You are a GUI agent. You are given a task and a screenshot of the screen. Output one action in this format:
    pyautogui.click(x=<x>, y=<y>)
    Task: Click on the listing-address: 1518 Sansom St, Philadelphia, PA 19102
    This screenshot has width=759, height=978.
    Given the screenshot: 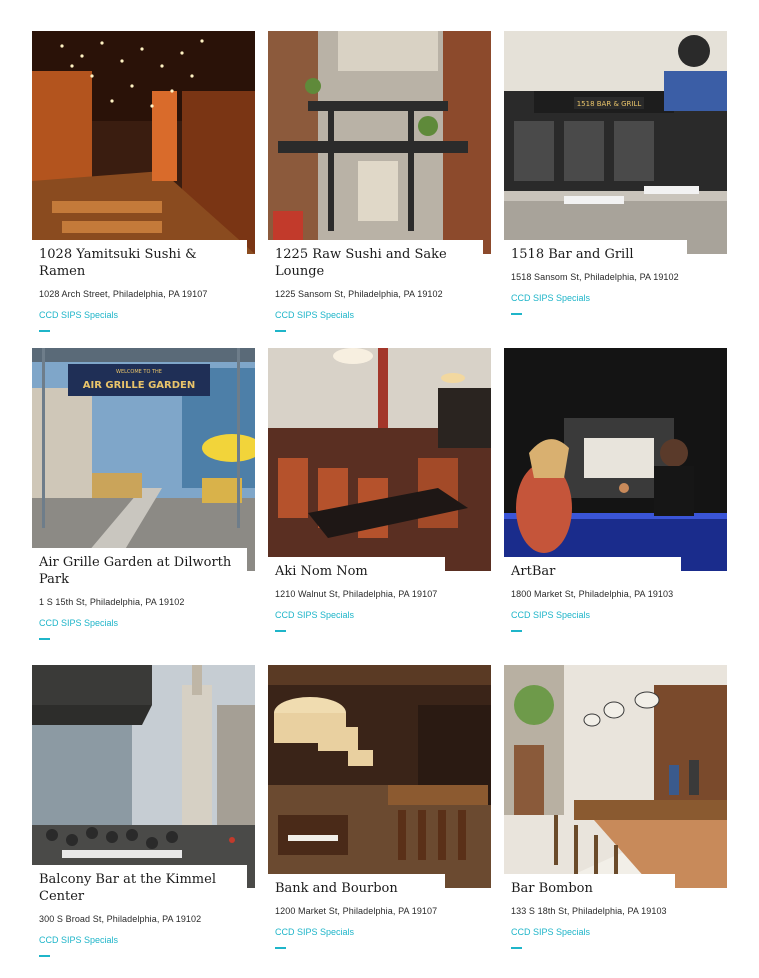 What is the action you would take?
    pyautogui.click(x=595, y=277)
    